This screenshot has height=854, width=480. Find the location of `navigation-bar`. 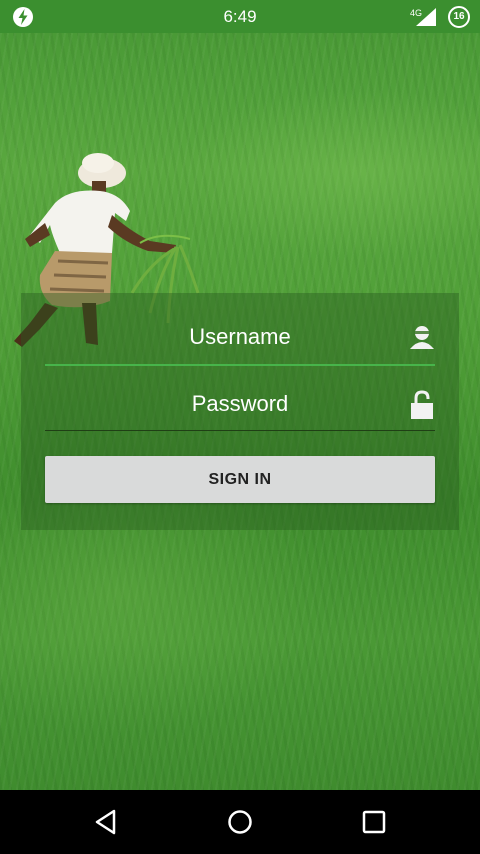

navigation-bar is located at coordinates (240, 822).